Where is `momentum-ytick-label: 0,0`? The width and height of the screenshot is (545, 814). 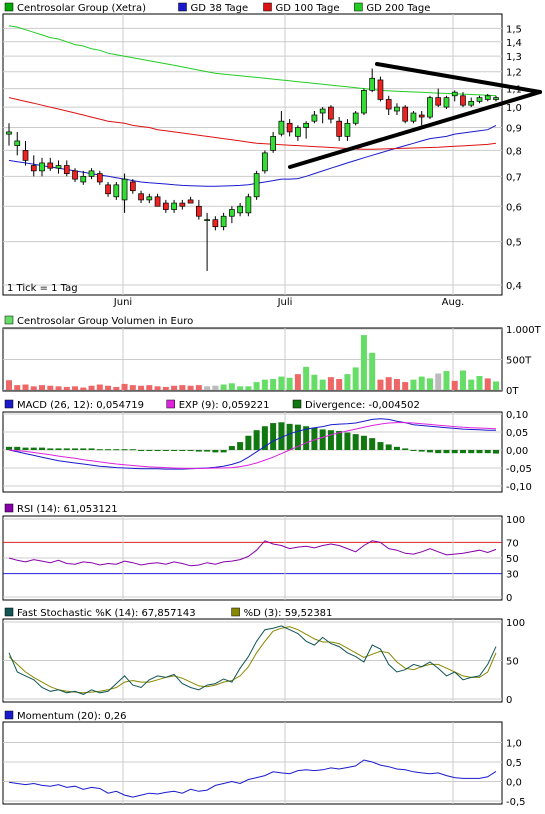
momentum-ytick-label: 0,0 is located at coordinates (514, 783).